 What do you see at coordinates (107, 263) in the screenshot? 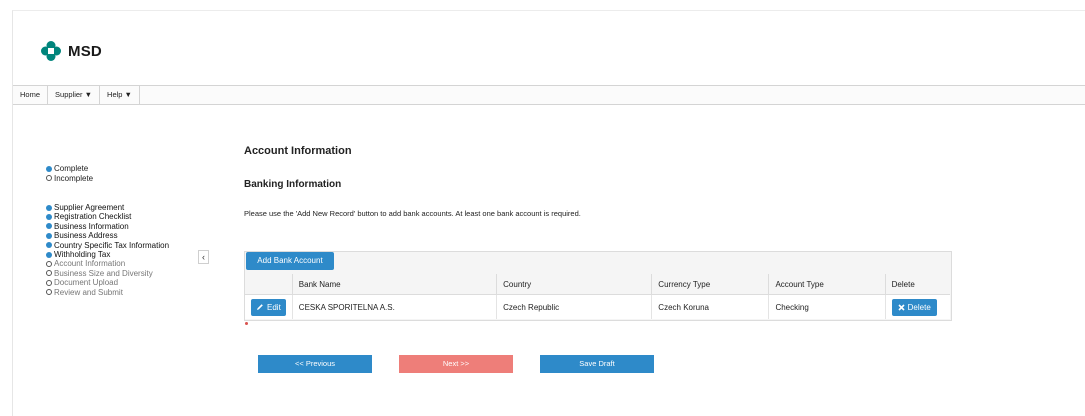
I see `step-account-information: Account Information` at bounding box center [107, 263].